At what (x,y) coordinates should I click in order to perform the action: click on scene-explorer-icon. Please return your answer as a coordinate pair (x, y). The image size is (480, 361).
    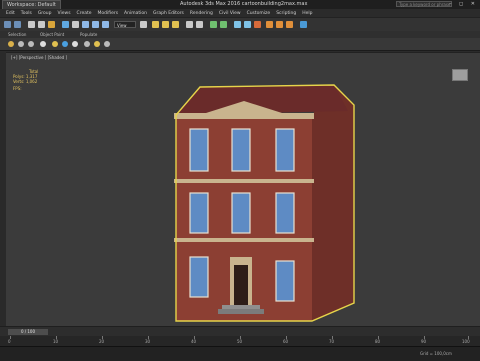
    Looking at the image, I should click on (223, 24).